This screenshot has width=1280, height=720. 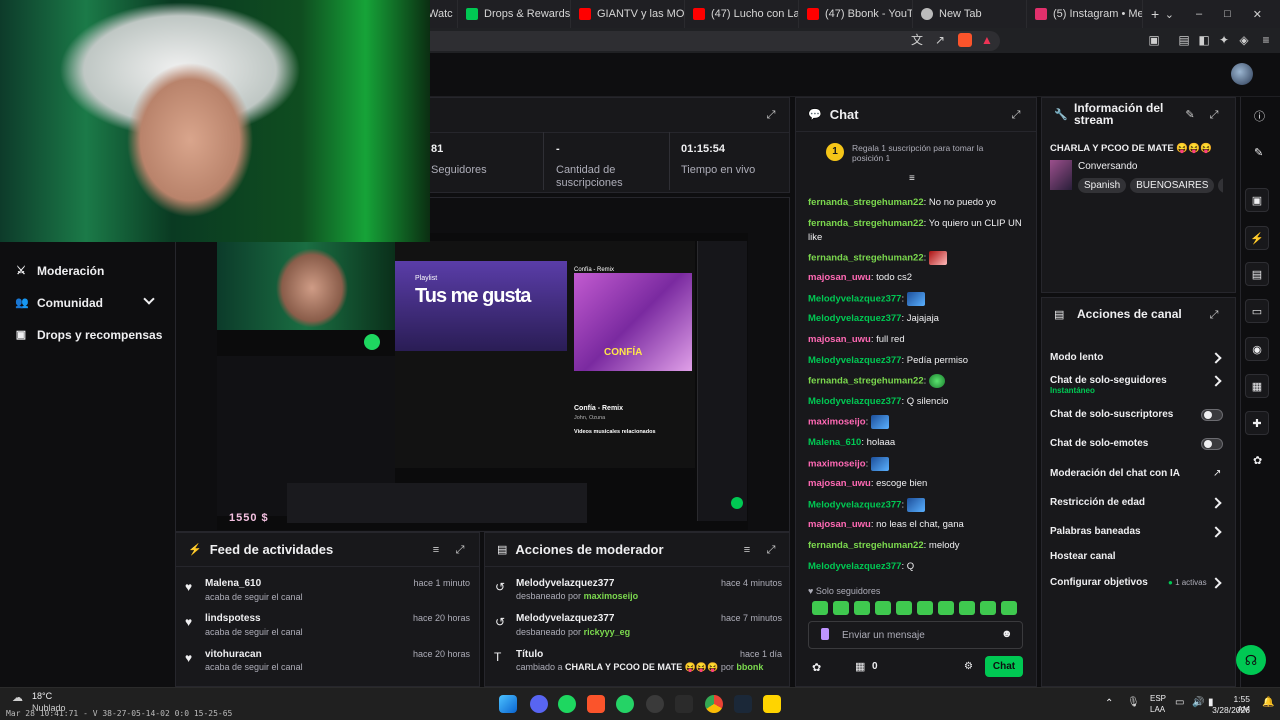 I want to click on whatsapp-icon, so click(x=625, y=704).